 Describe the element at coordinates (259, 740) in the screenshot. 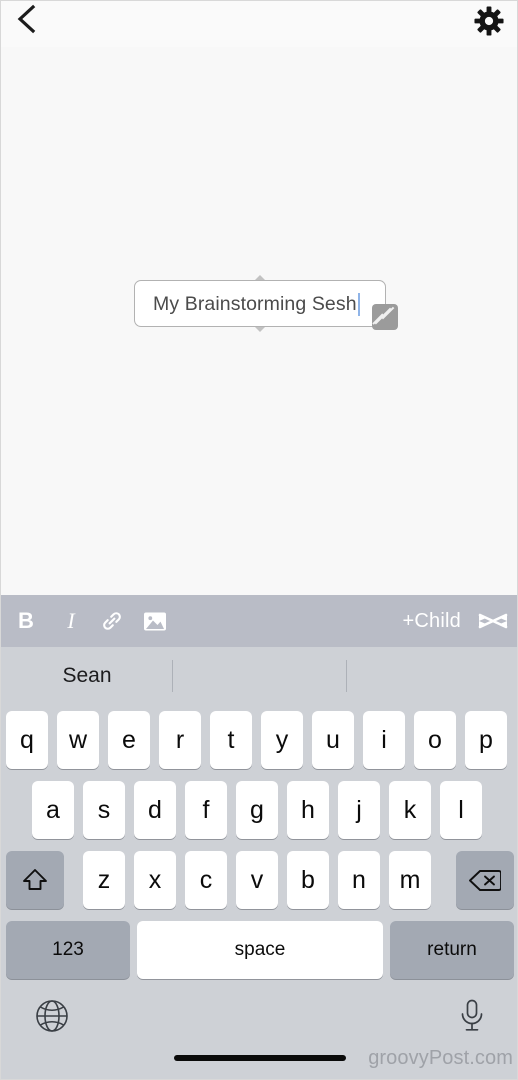

I see `keyboard-row-1: q w e r t y u i o p` at that location.